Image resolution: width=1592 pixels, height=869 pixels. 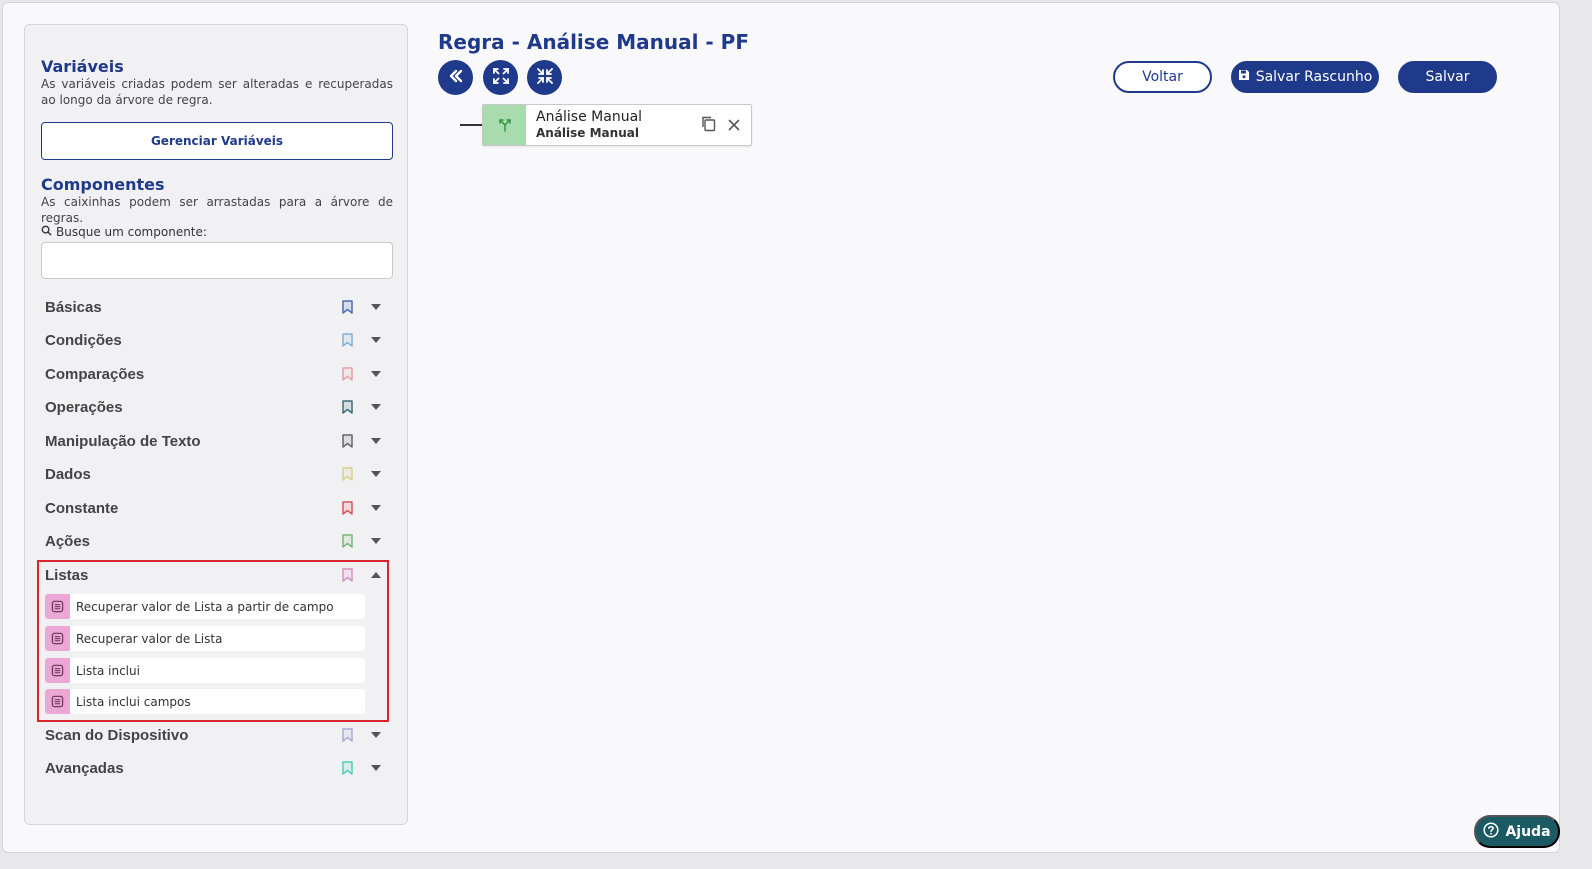 I want to click on category-label: Manipulação de Texto, so click(x=123, y=441).